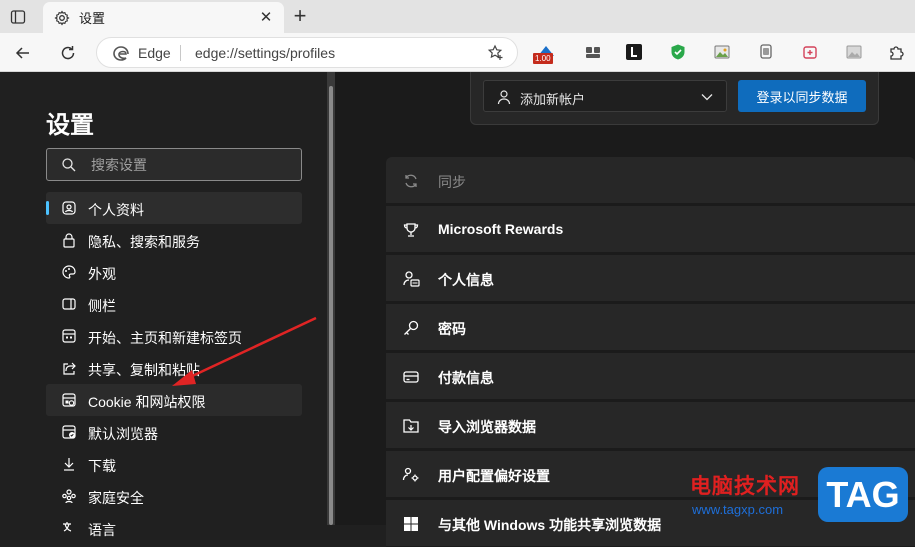 The width and height of the screenshot is (915, 547). What do you see at coordinates (543, 58) in the screenshot?
I see `extension-badge: 1.00` at bounding box center [543, 58].